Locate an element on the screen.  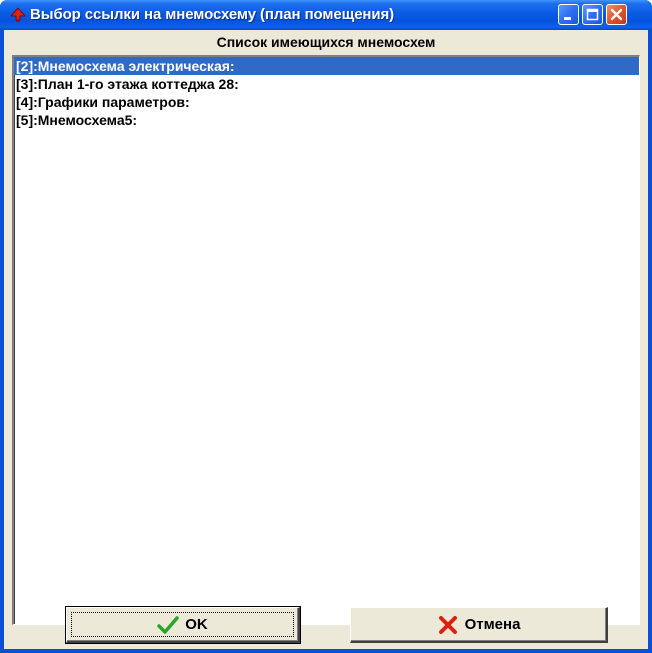
focus-rectangle is located at coordinates (182, 624).